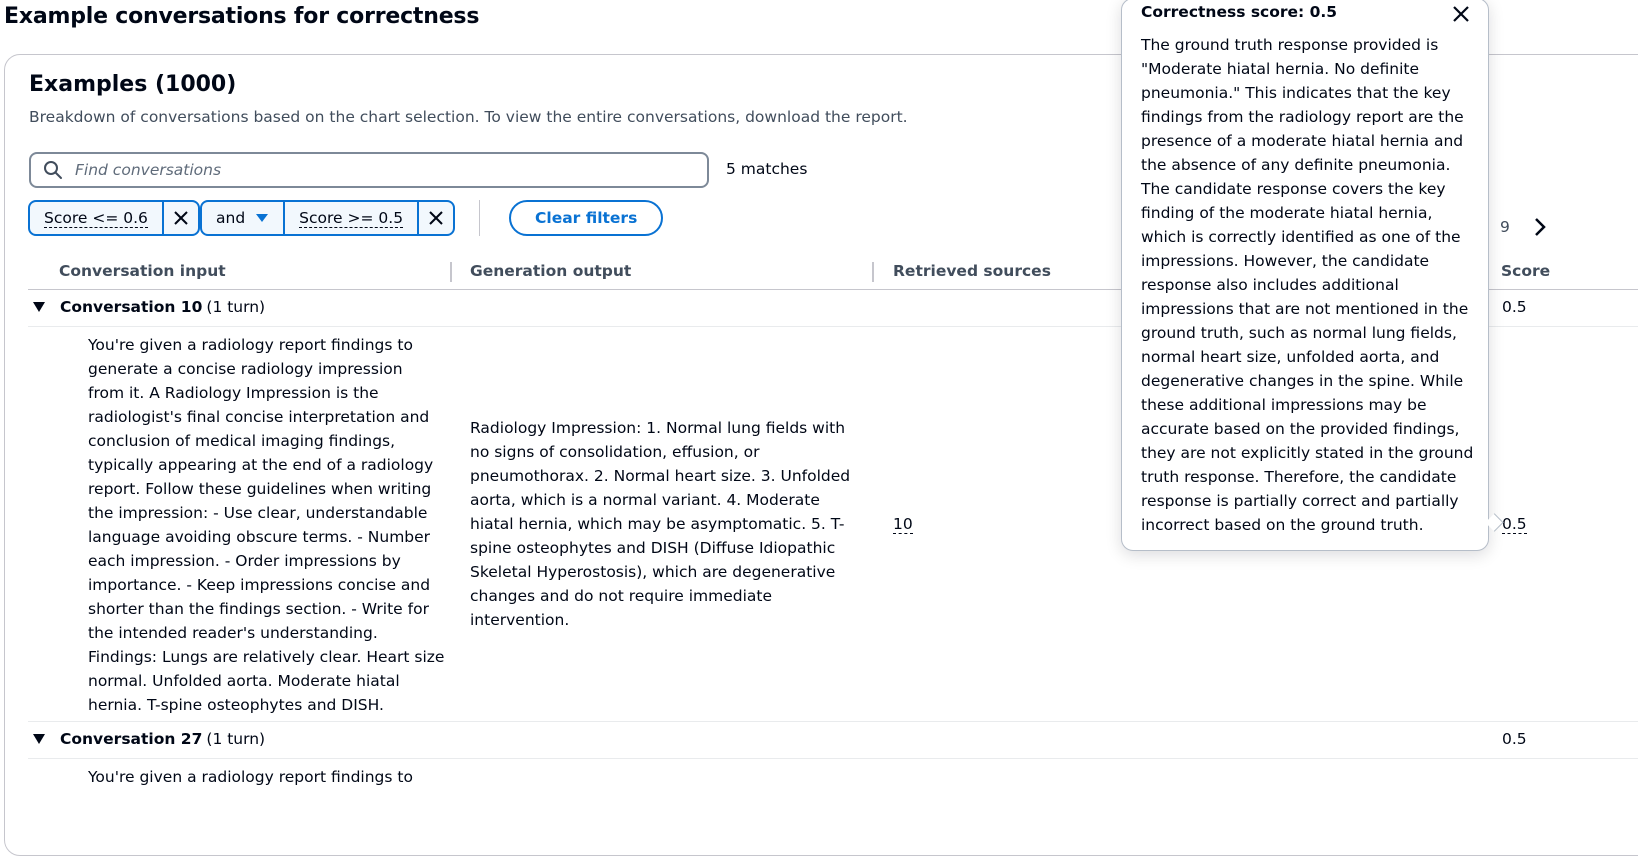 This screenshot has width=1638, height=856. What do you see at coordinates (231, 218) in the screenshot?
I see `operator-label: and` at bounding box center [231, 218].